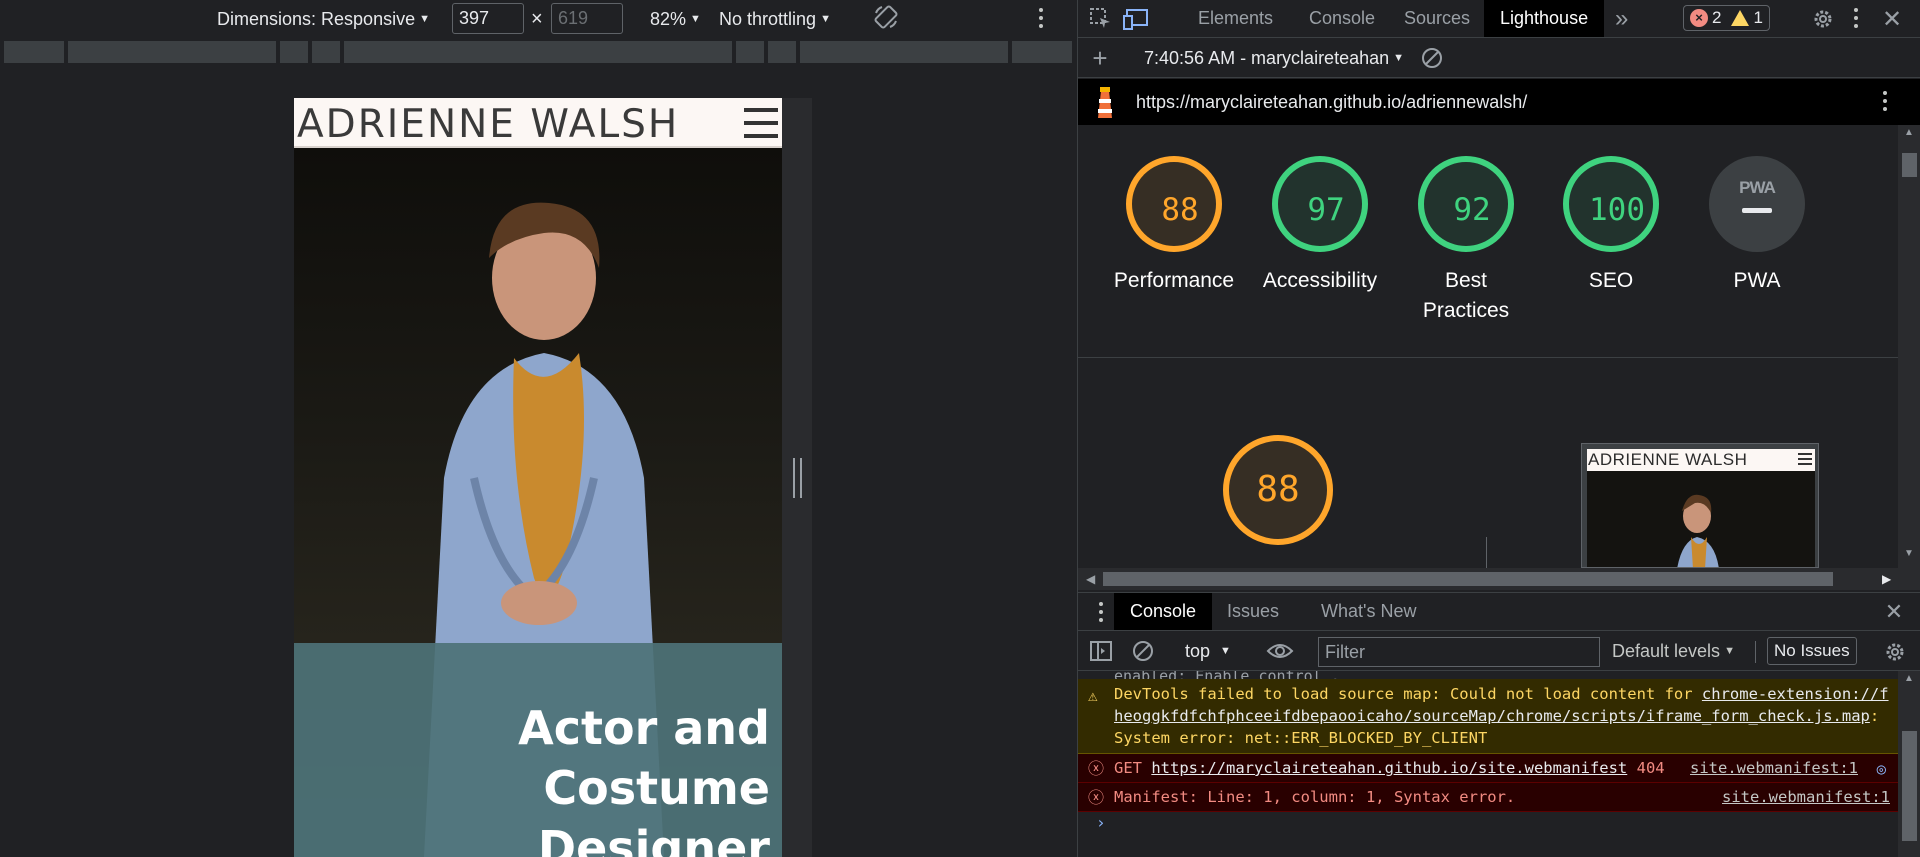  I want to click on close-drawer-icon: ✕, so click(1894, 612).